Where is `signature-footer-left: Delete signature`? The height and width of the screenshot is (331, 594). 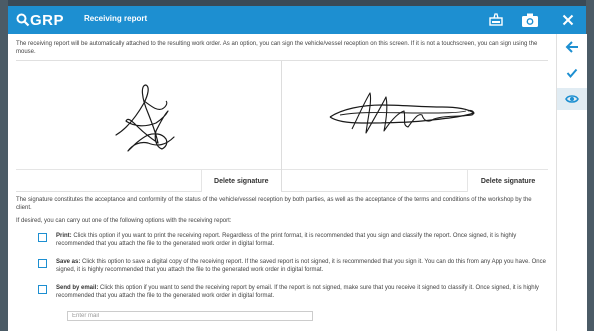 signature-footer-left: Delete signature is located at coordinates (148, 180).